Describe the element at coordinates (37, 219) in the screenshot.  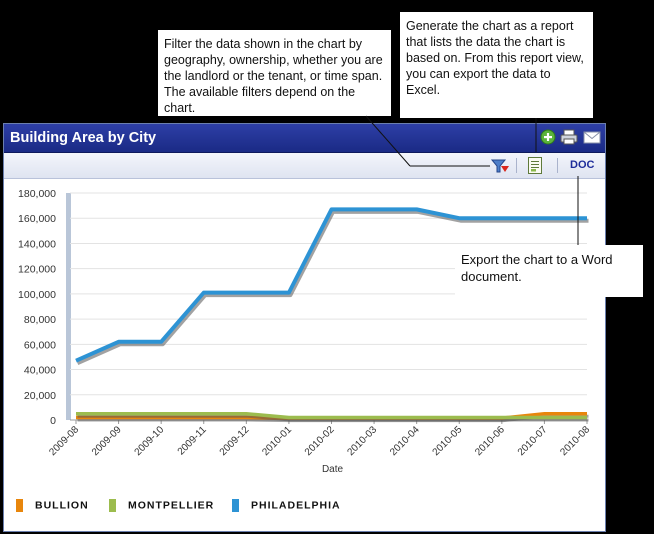
I see `y-tick-label: 160,000` at that location.